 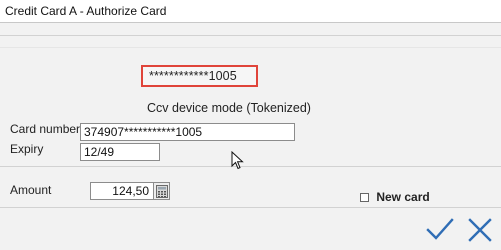 What do you see at coordinates (193, 76) in the screenshot?
I see `masked-card-number: ************1005` at bounding box center [193, 76].